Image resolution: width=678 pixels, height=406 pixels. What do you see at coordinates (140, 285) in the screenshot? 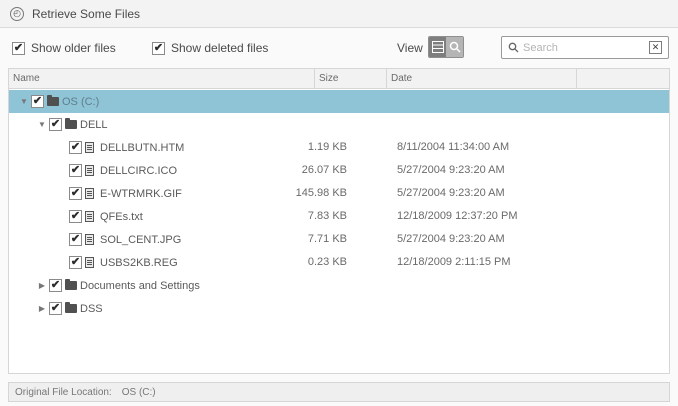
I see `row-name: Documents and Settings` at bounding box center [140, 285].